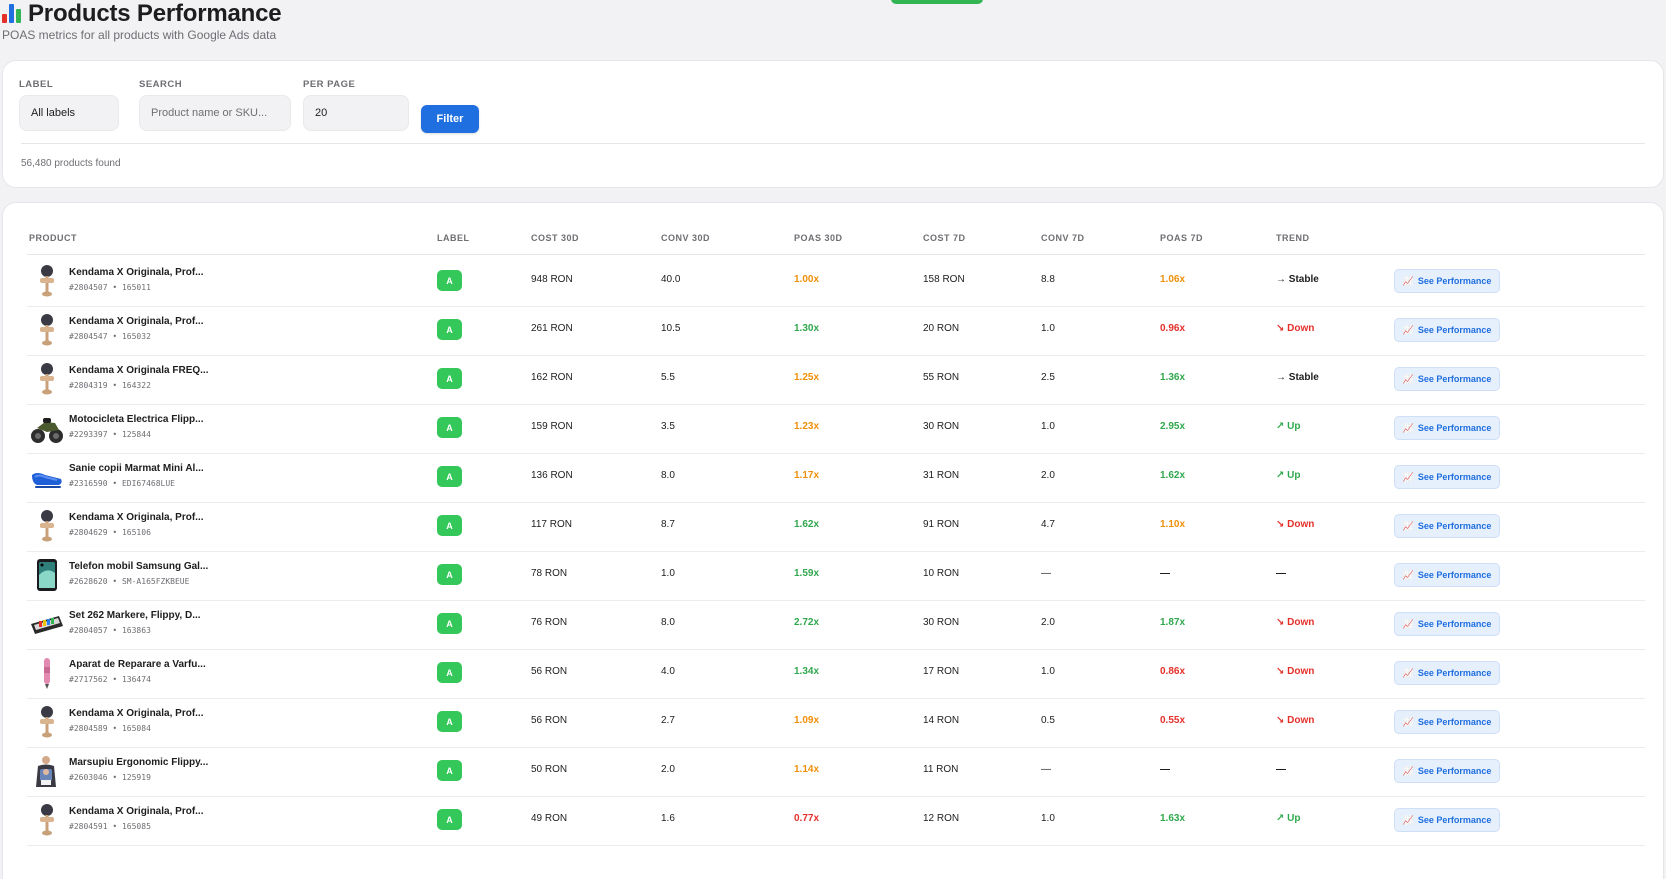 The width and height of the screenshot is (1666, 879). What do you see at coordinates (807, 818) in the screenshot?
I see `poas-30d: 0.77x` at bounding box center [807, 818].